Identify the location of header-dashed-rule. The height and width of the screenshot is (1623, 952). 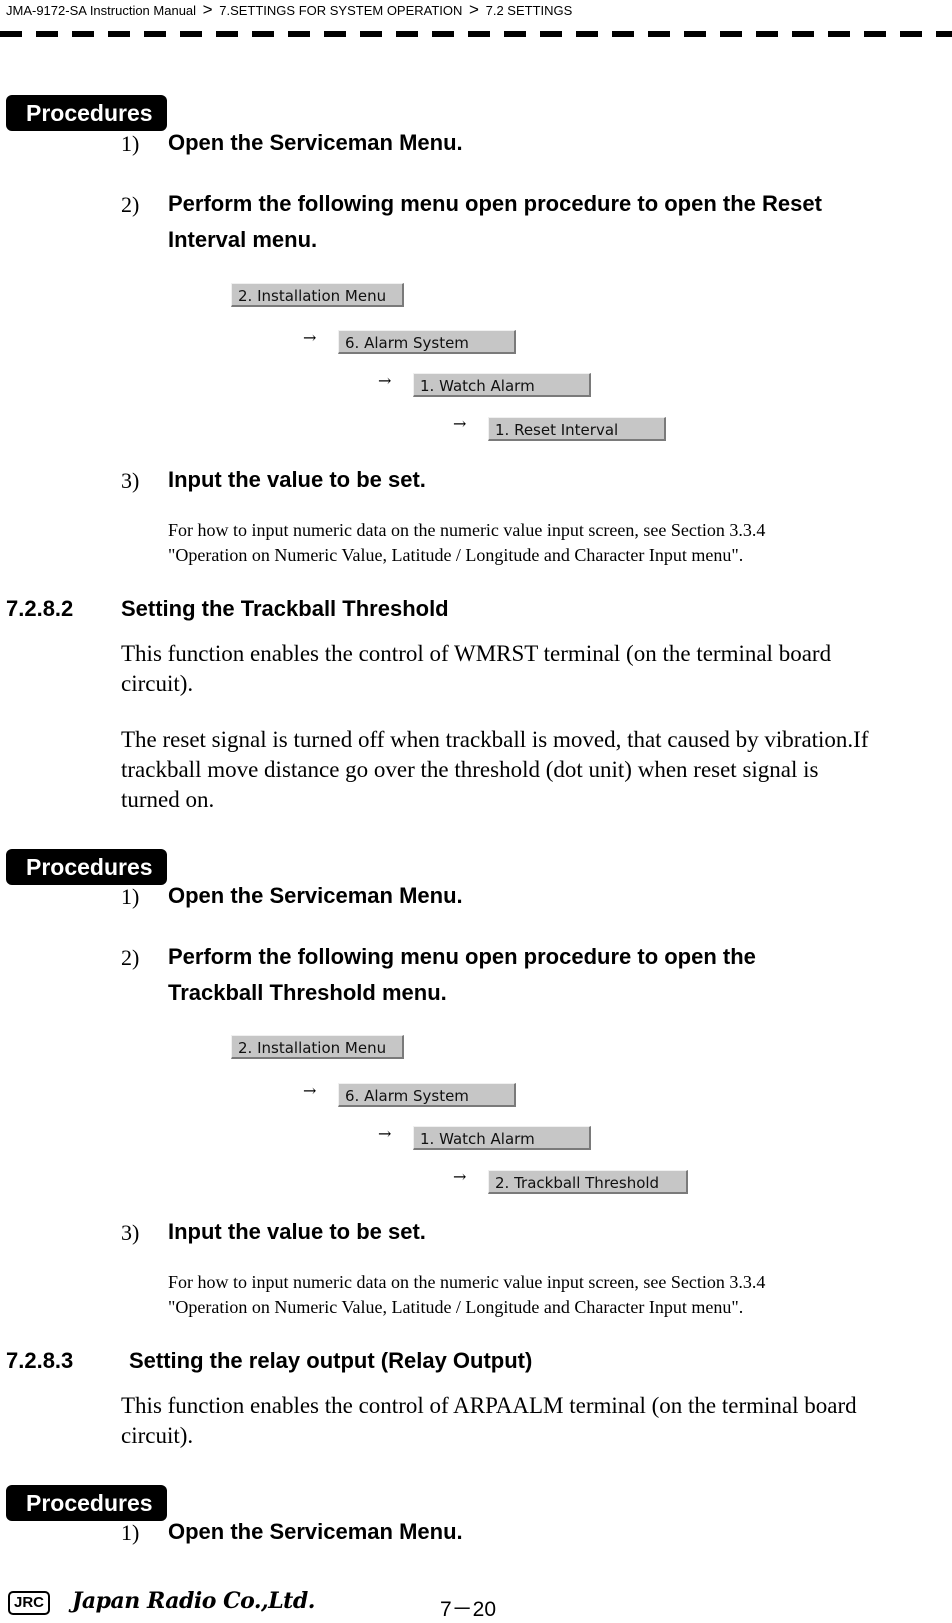
(476, 34).